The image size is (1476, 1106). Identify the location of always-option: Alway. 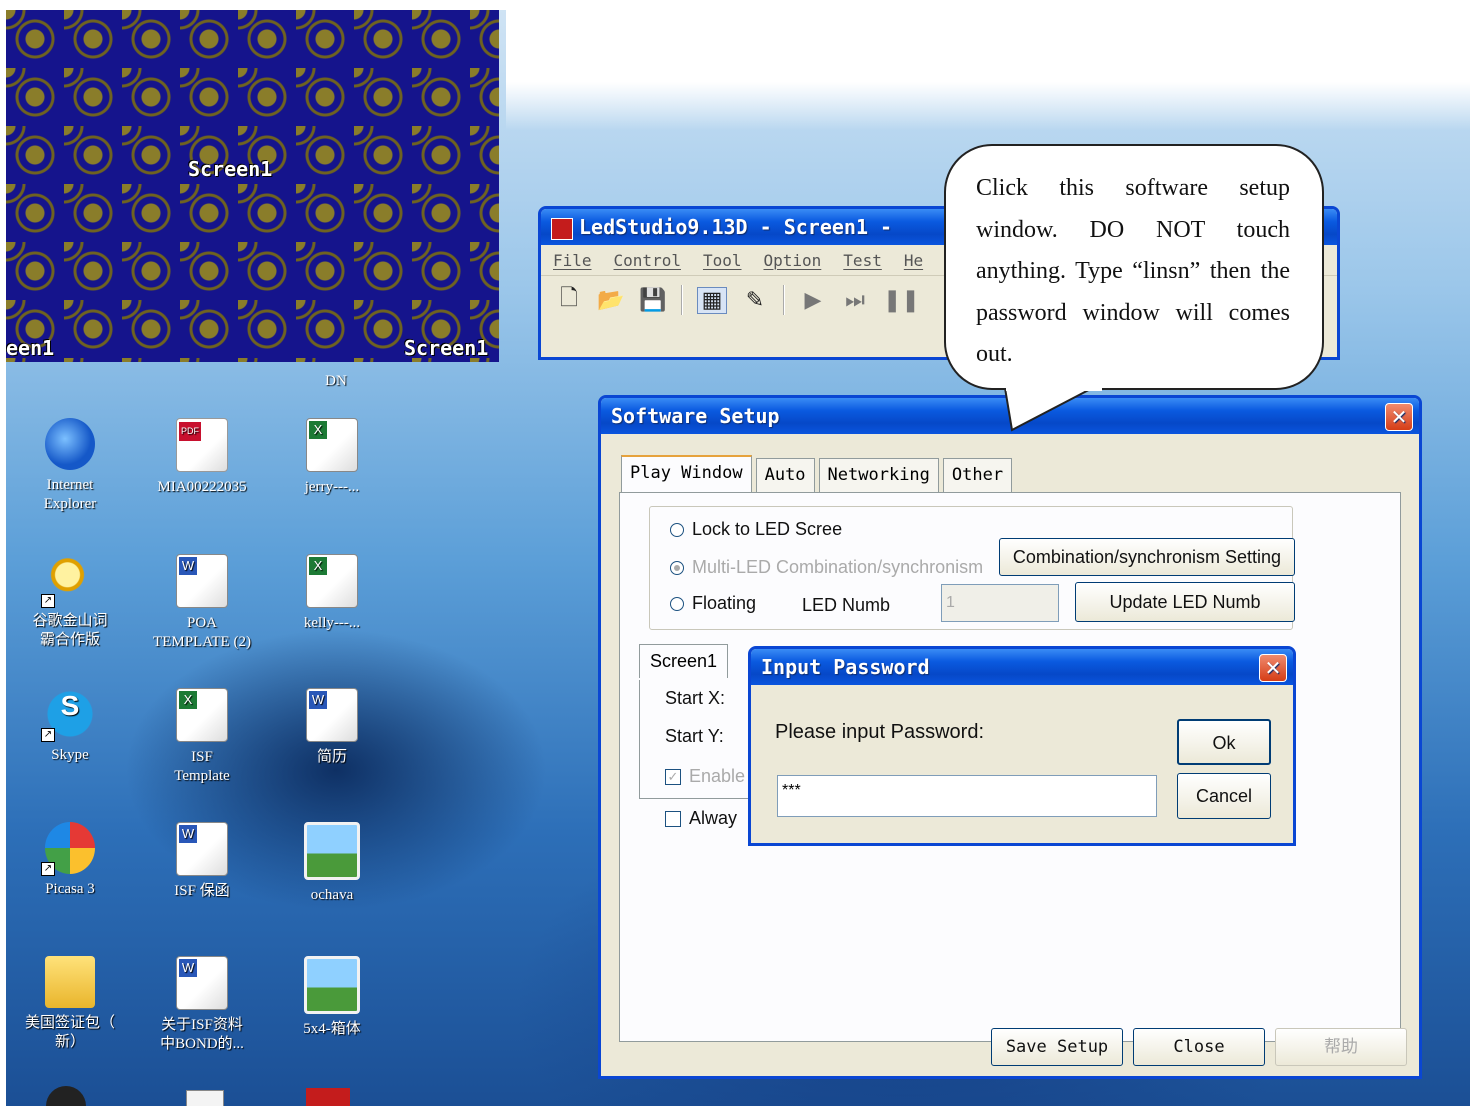
(701, 818).